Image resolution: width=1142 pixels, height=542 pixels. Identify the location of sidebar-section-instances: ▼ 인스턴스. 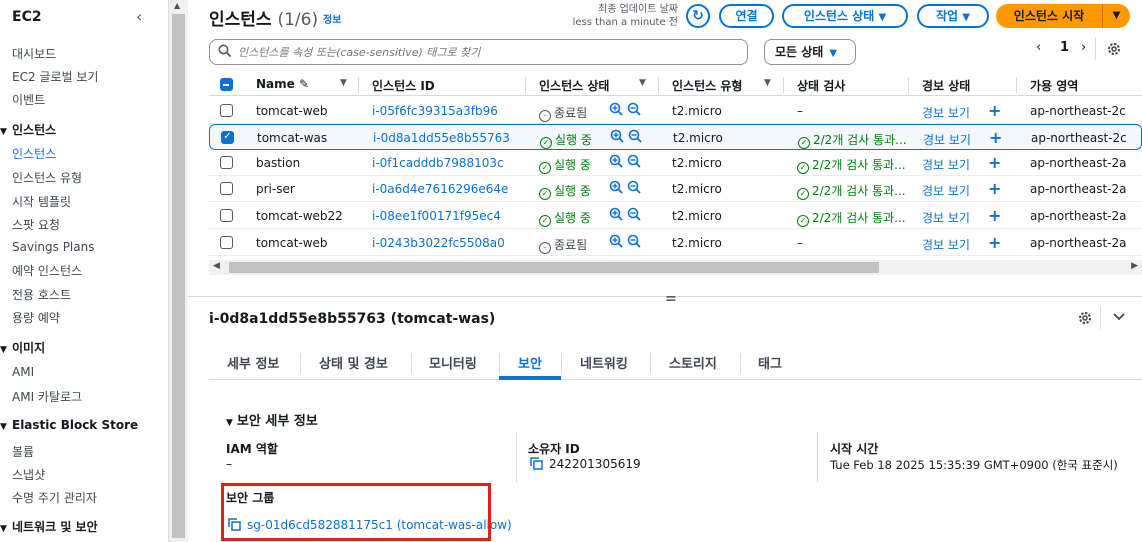
(28, 129).